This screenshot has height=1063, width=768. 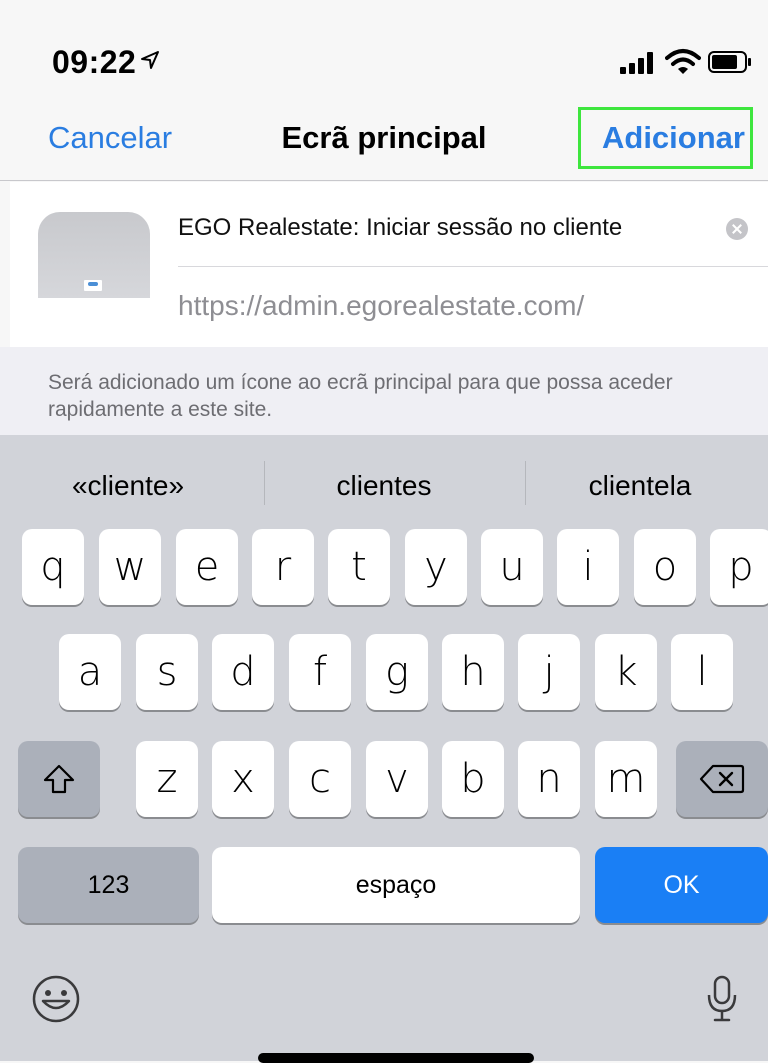 What do you see at coordinates (94, 255) in the screenshot?
I see `app-icon-preview` at bounding box center [94, 255].